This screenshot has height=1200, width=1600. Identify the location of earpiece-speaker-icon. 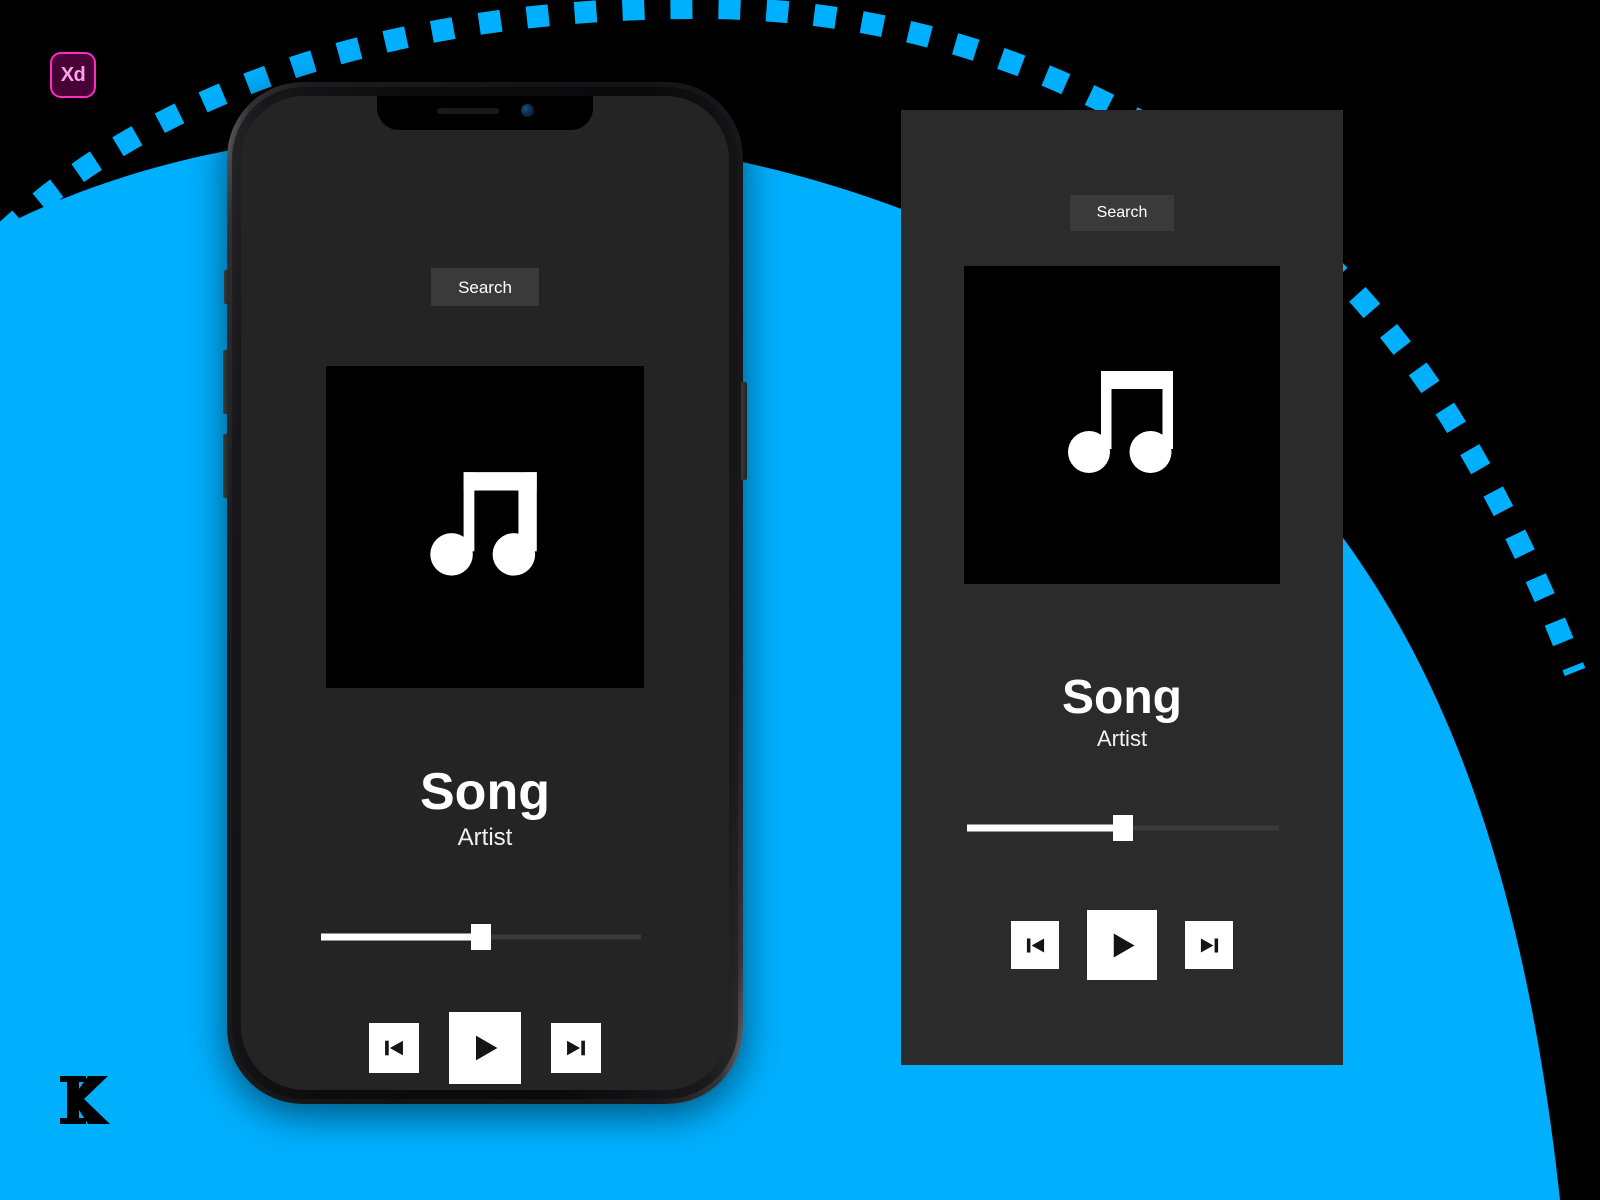
(467, 110).